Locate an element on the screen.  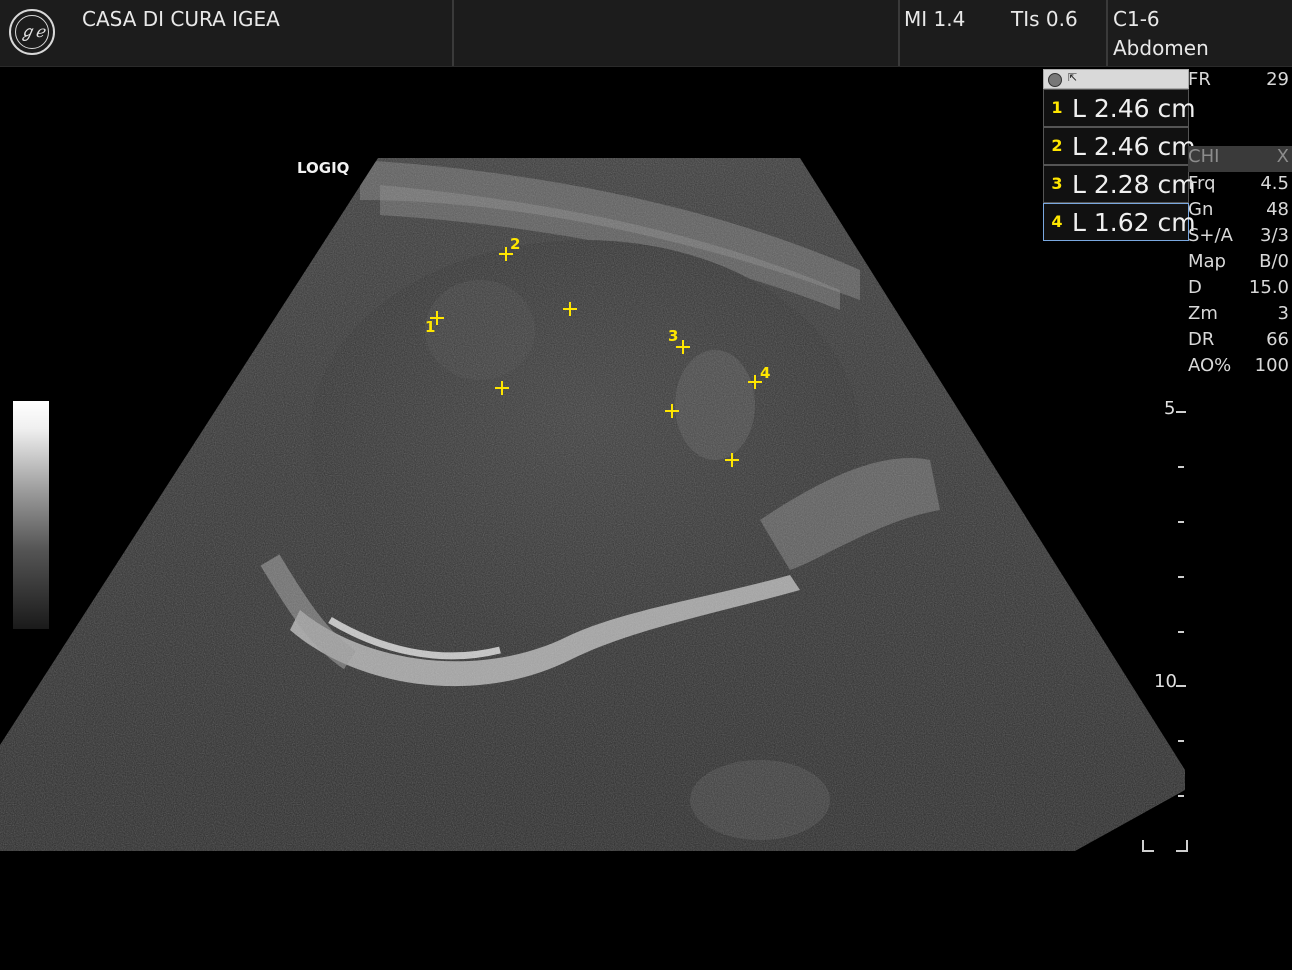
corner-marker-left is located at coordinates (1148, 846).